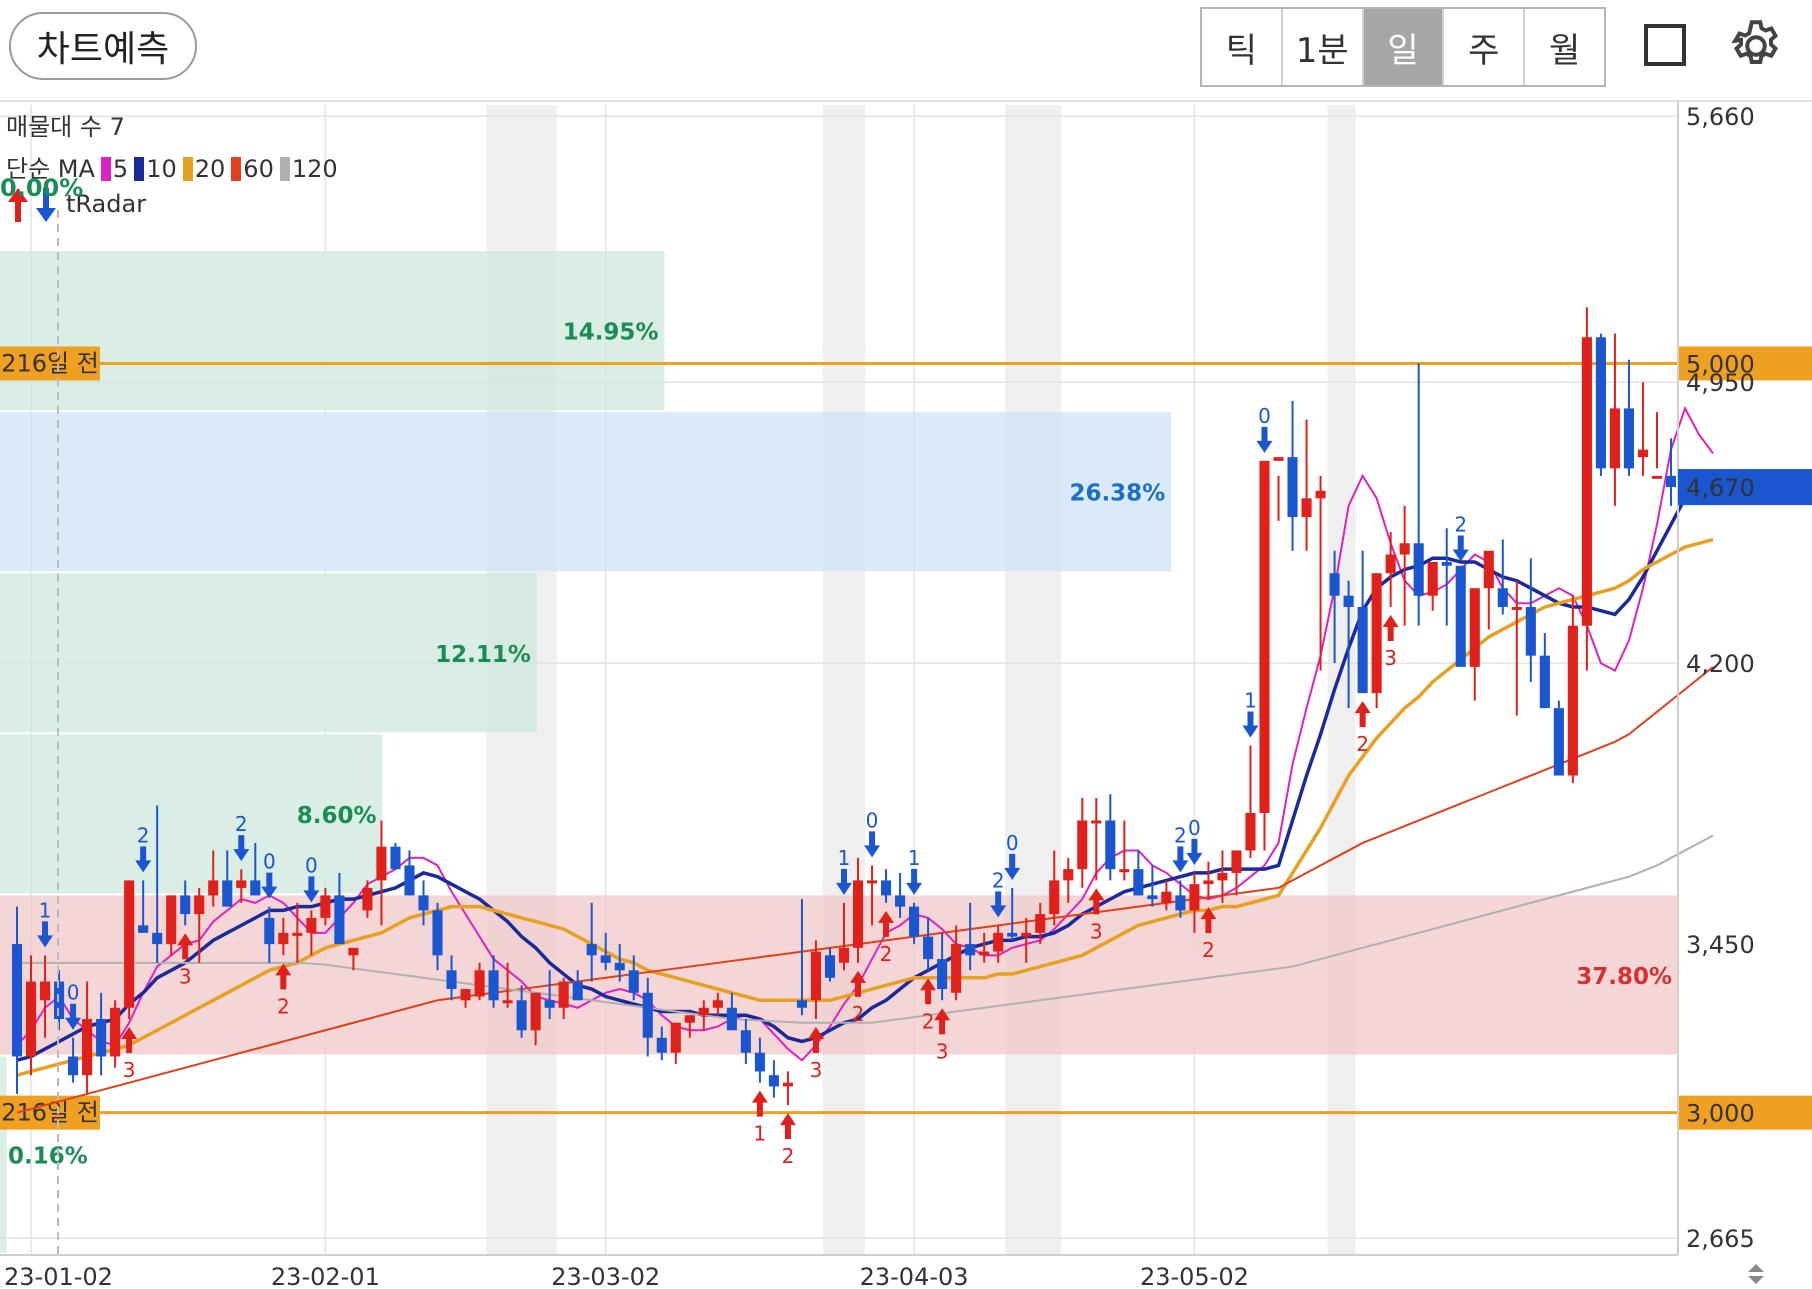  I want to click on chart-predict-button: 차트예측, so click(103, 46).